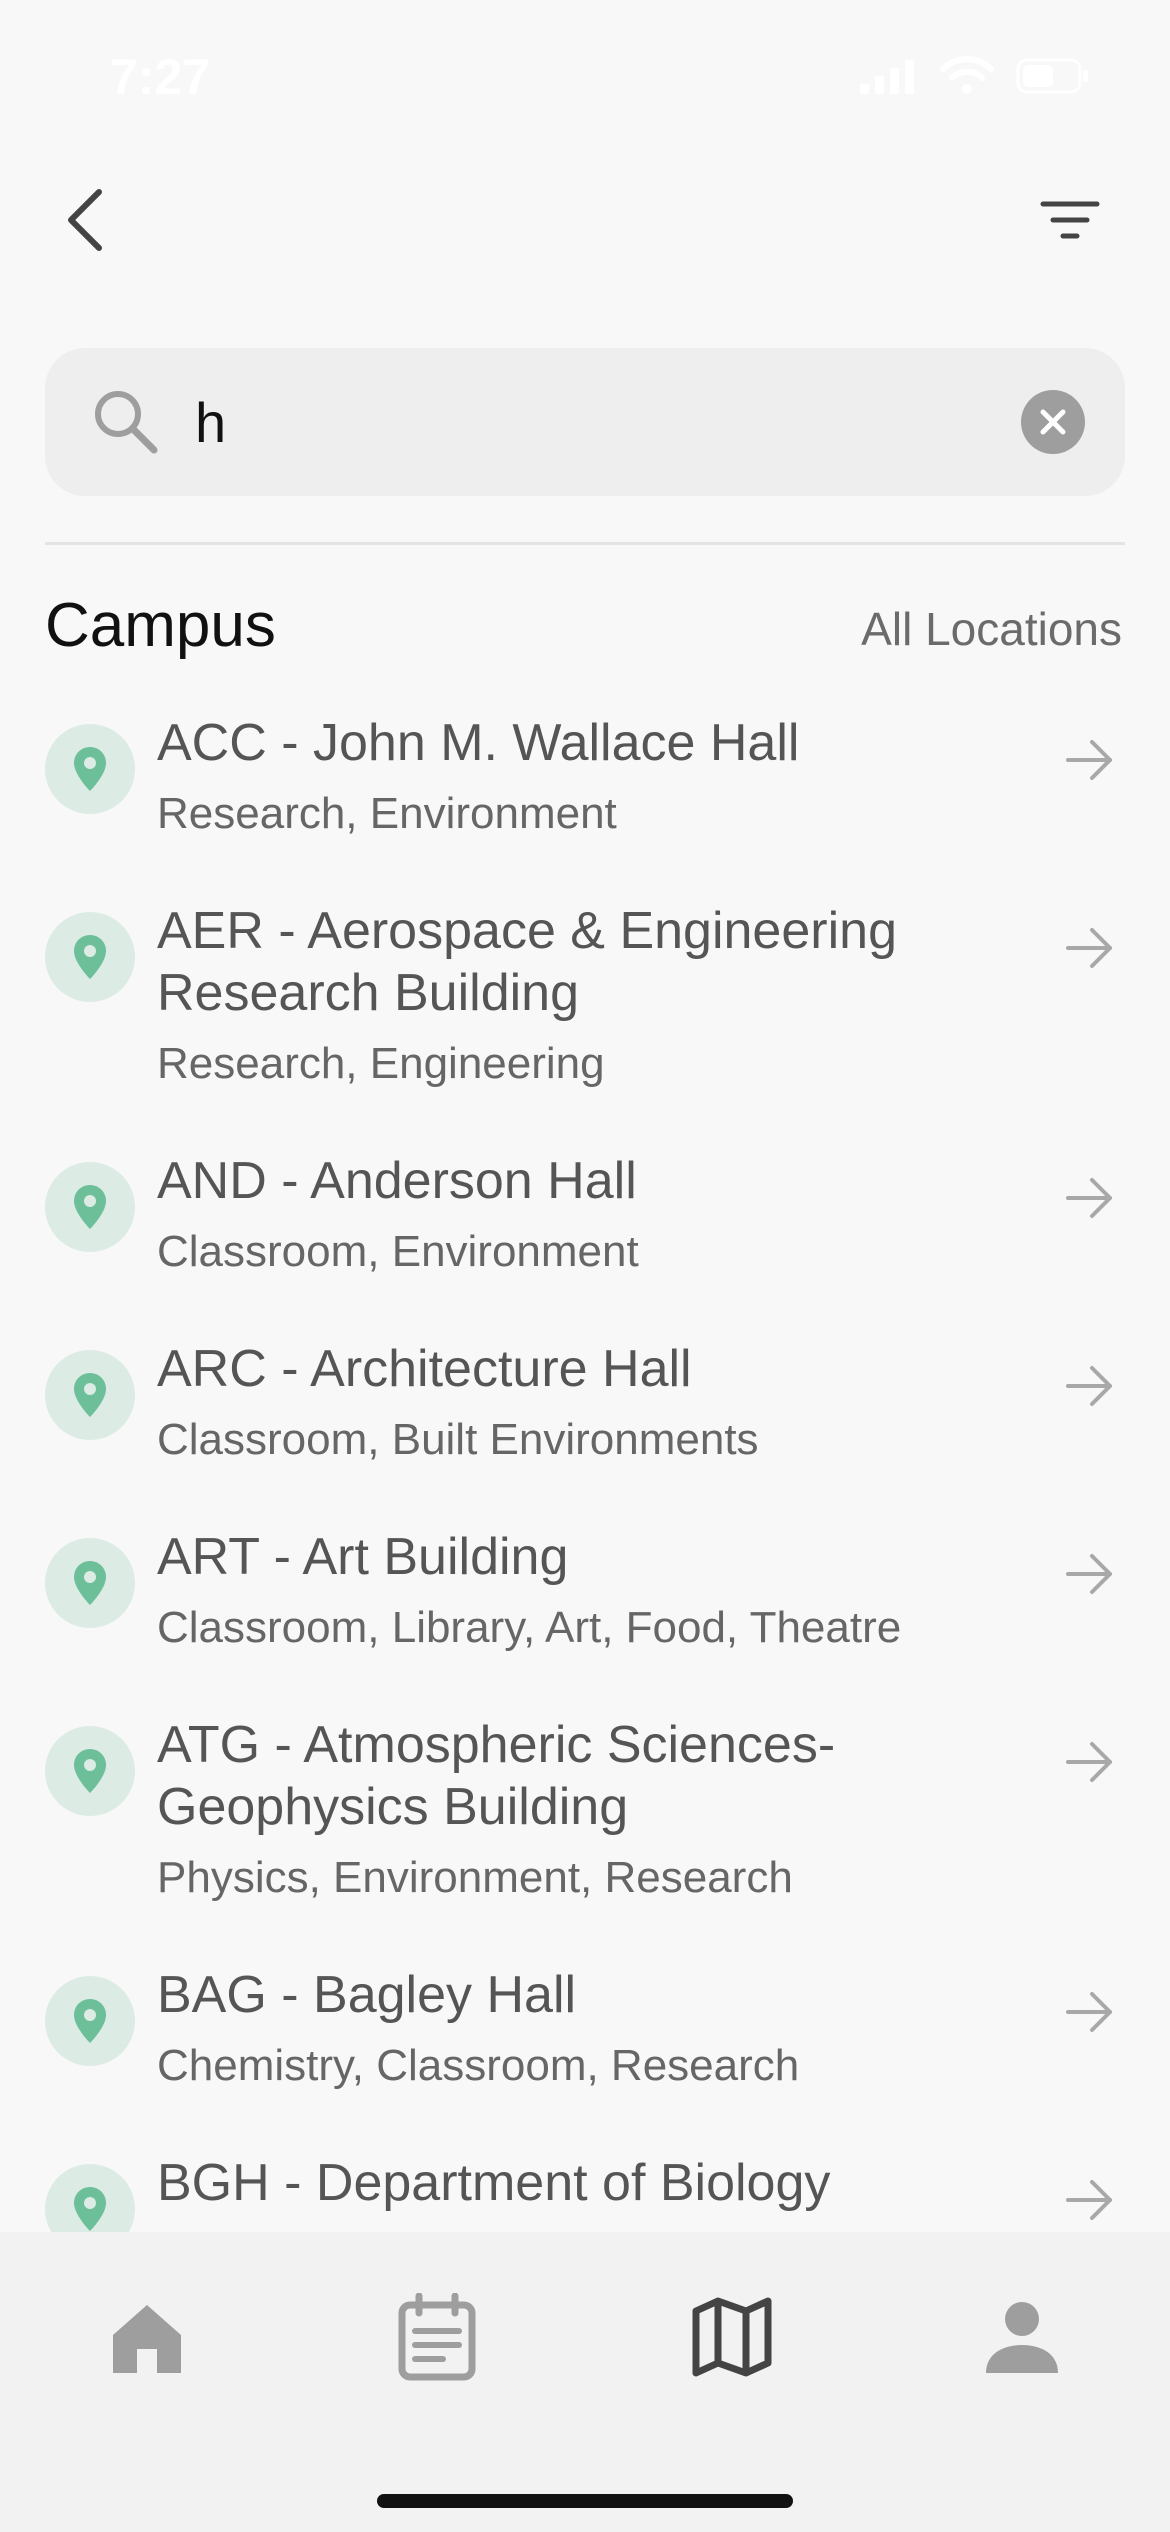 This screenshot has height=2532, width=1170. Describe the element at coordinates (126, 422) in the screenshot. I see `search-icon` at that location.